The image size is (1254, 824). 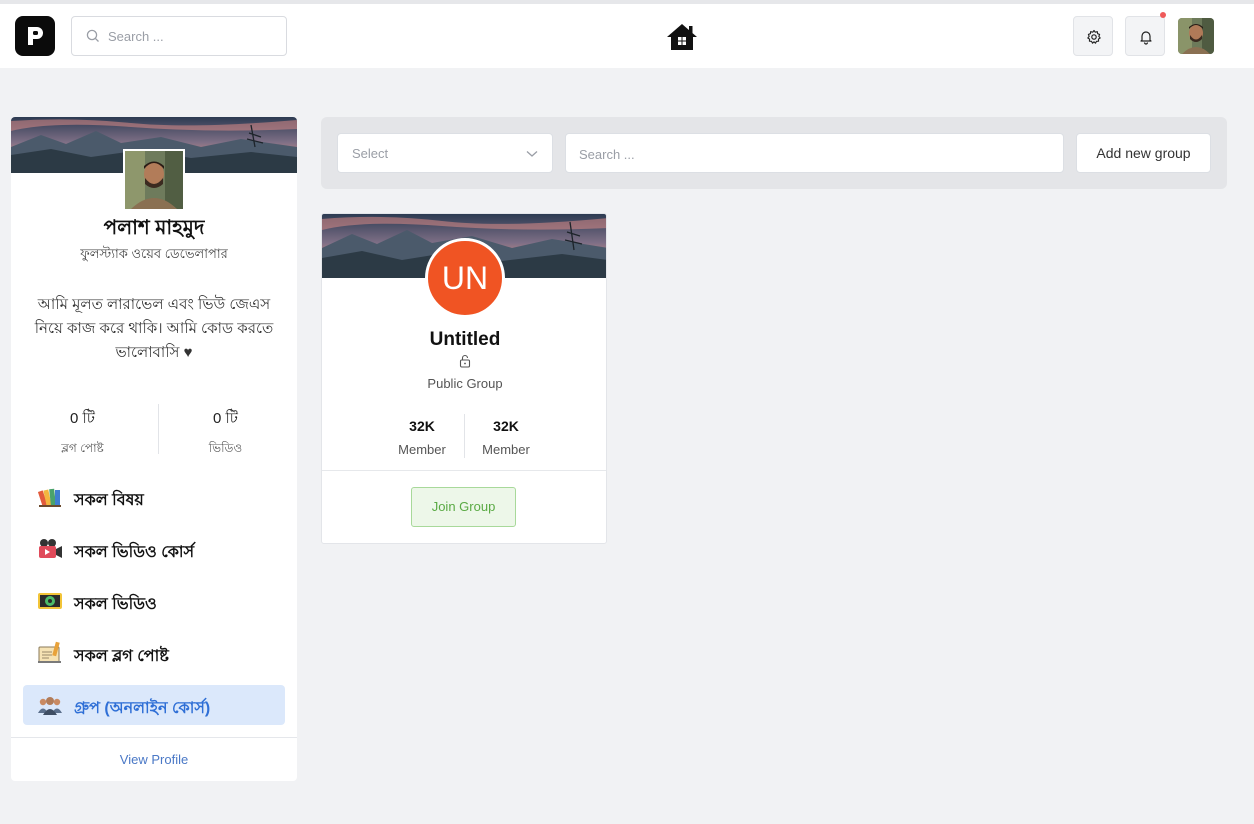 I want to click on card-divider, so click(x=464, y=470).